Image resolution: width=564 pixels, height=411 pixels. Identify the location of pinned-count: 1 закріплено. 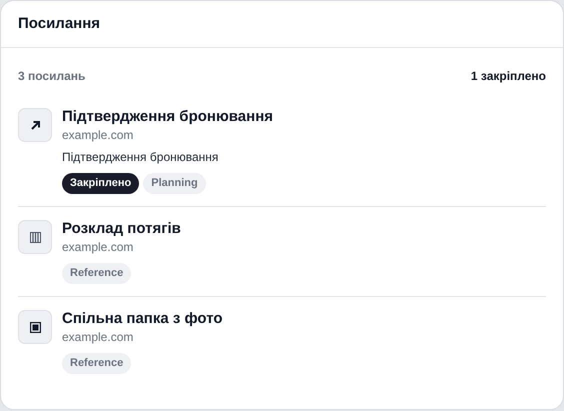
(508, 76).